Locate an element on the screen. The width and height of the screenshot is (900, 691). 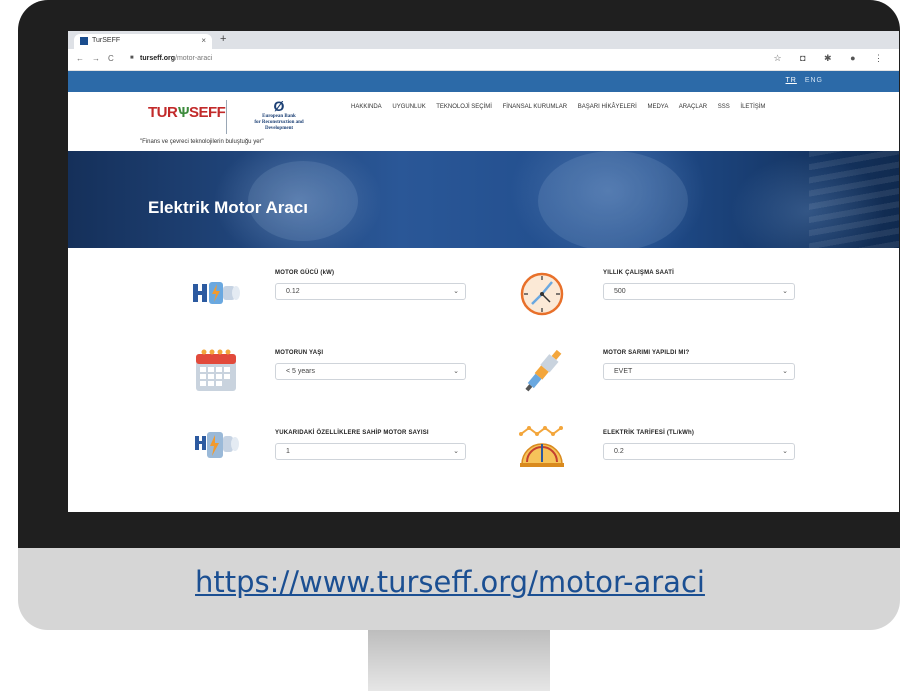
lang-eng-link: ENG is located at coordinates (814, 80).